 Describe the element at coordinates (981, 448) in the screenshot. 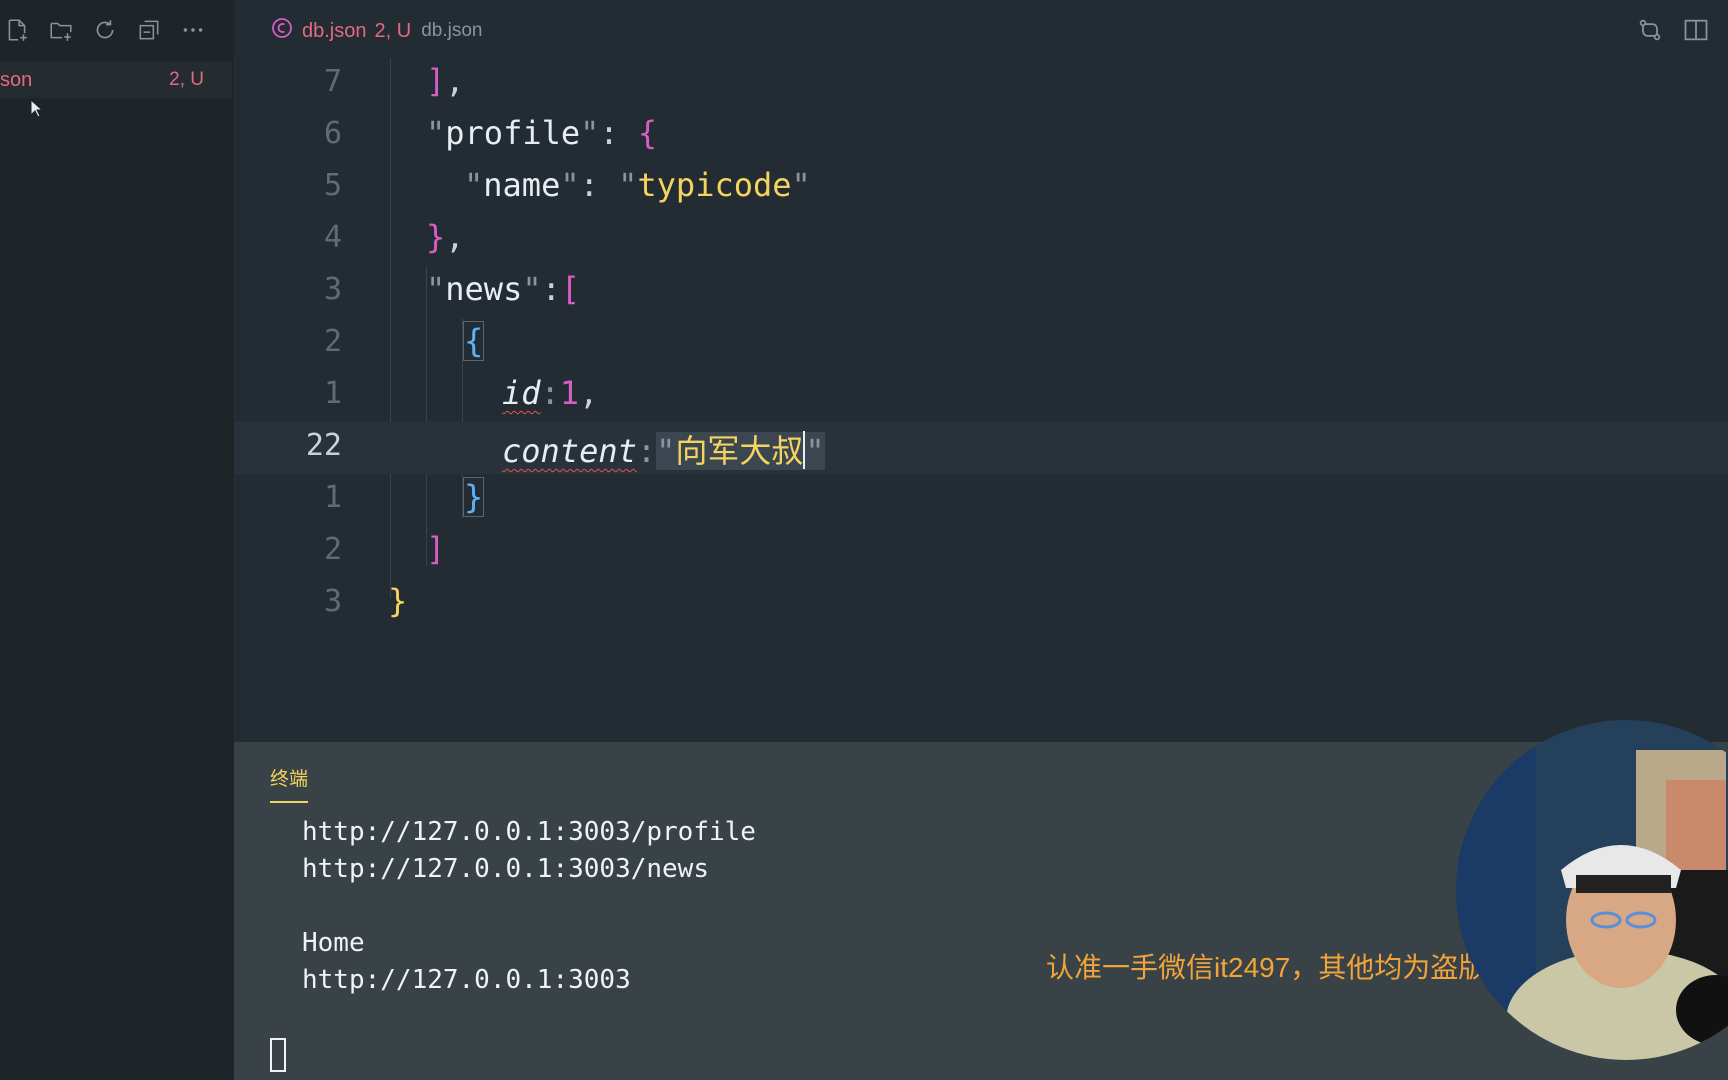

I see `code-line-active: 22 content:"向军大叔"` at that location.